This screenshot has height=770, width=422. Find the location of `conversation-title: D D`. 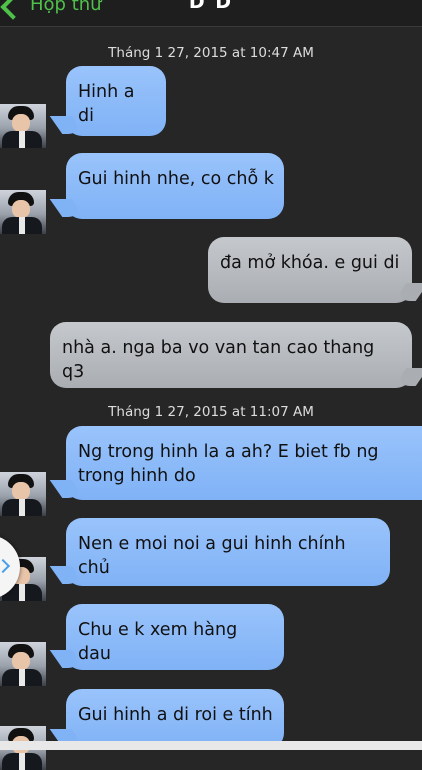

conversation-title: D D is located at coordinates (211, 6).